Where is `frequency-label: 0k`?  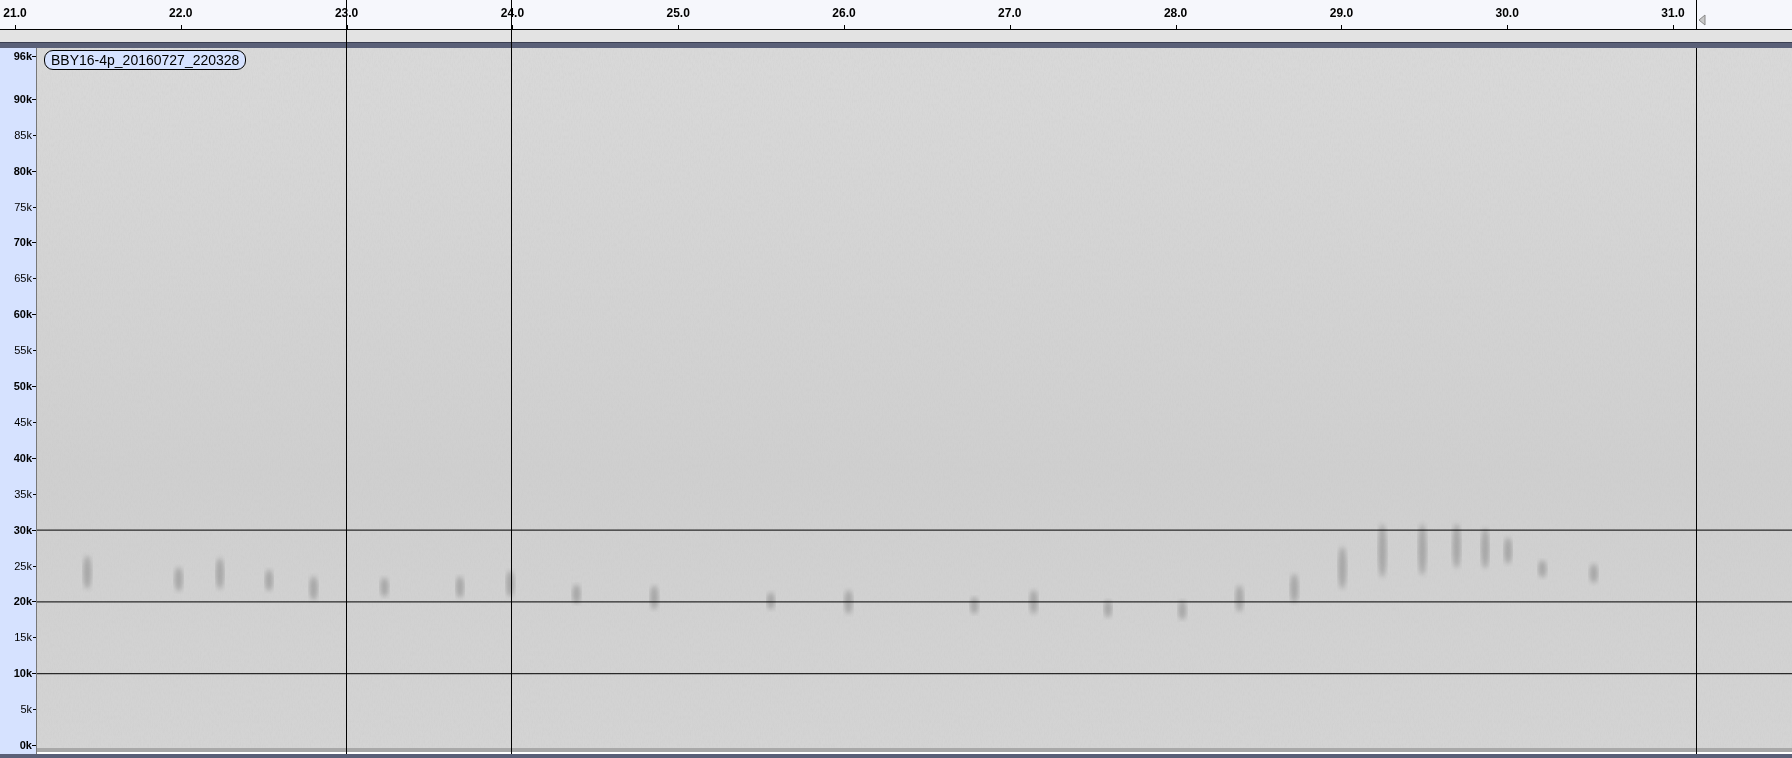 frequency-label: 0k is located at coordinates (25, 745).